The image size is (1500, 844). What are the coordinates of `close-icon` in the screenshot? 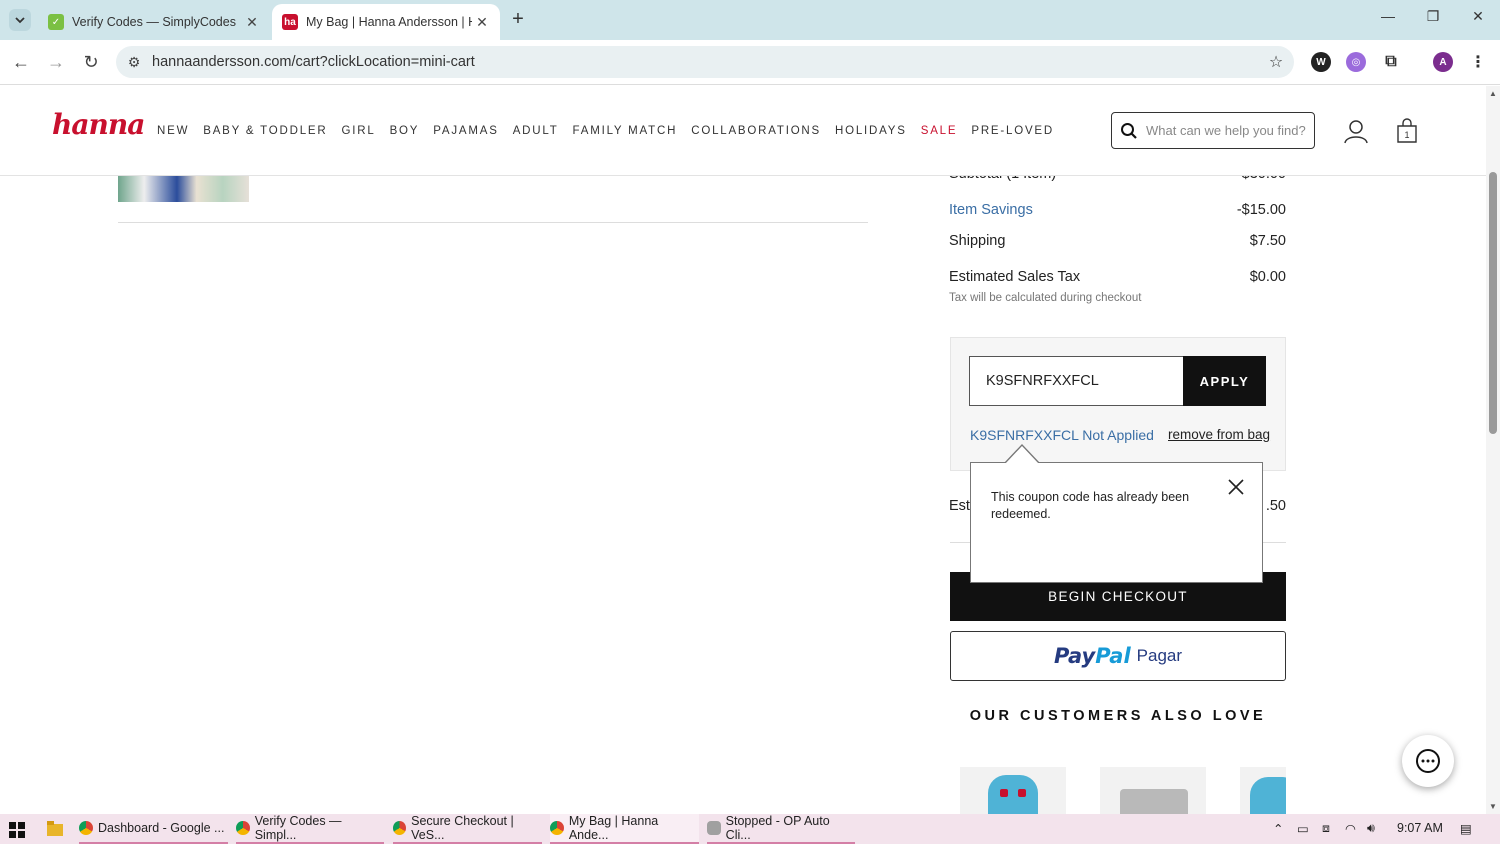 It's located at (1236, 487).